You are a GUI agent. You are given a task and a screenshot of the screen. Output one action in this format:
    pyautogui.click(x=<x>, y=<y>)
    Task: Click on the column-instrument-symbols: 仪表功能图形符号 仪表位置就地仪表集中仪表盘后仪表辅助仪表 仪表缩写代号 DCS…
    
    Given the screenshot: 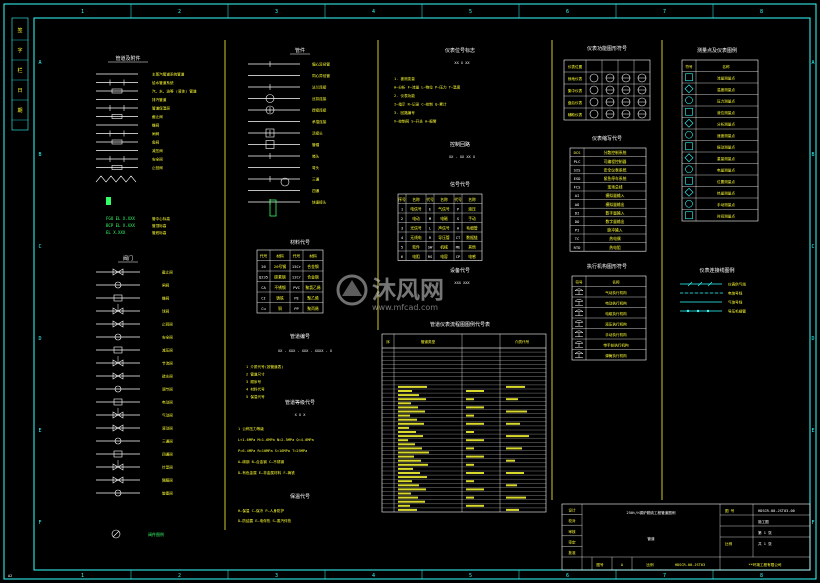 What is the action you would take?
    pyautogui.click(x=607, y=203)
    